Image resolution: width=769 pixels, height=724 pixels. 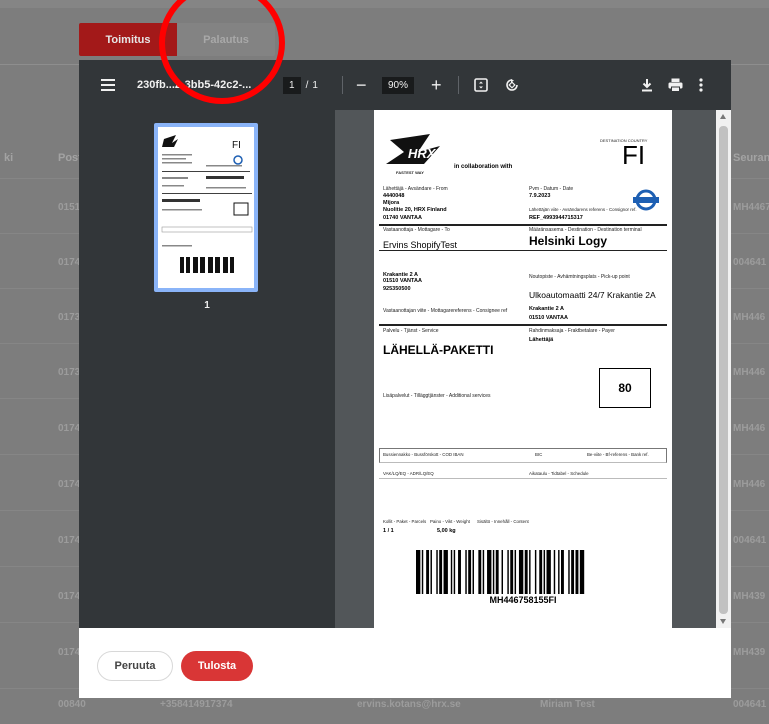 What do you see at coordinates (559, 473) in the screenshot?
I see `schedule-label: Aikataulu - Tidtabel - Schedule` at bounding box center [559, 473].